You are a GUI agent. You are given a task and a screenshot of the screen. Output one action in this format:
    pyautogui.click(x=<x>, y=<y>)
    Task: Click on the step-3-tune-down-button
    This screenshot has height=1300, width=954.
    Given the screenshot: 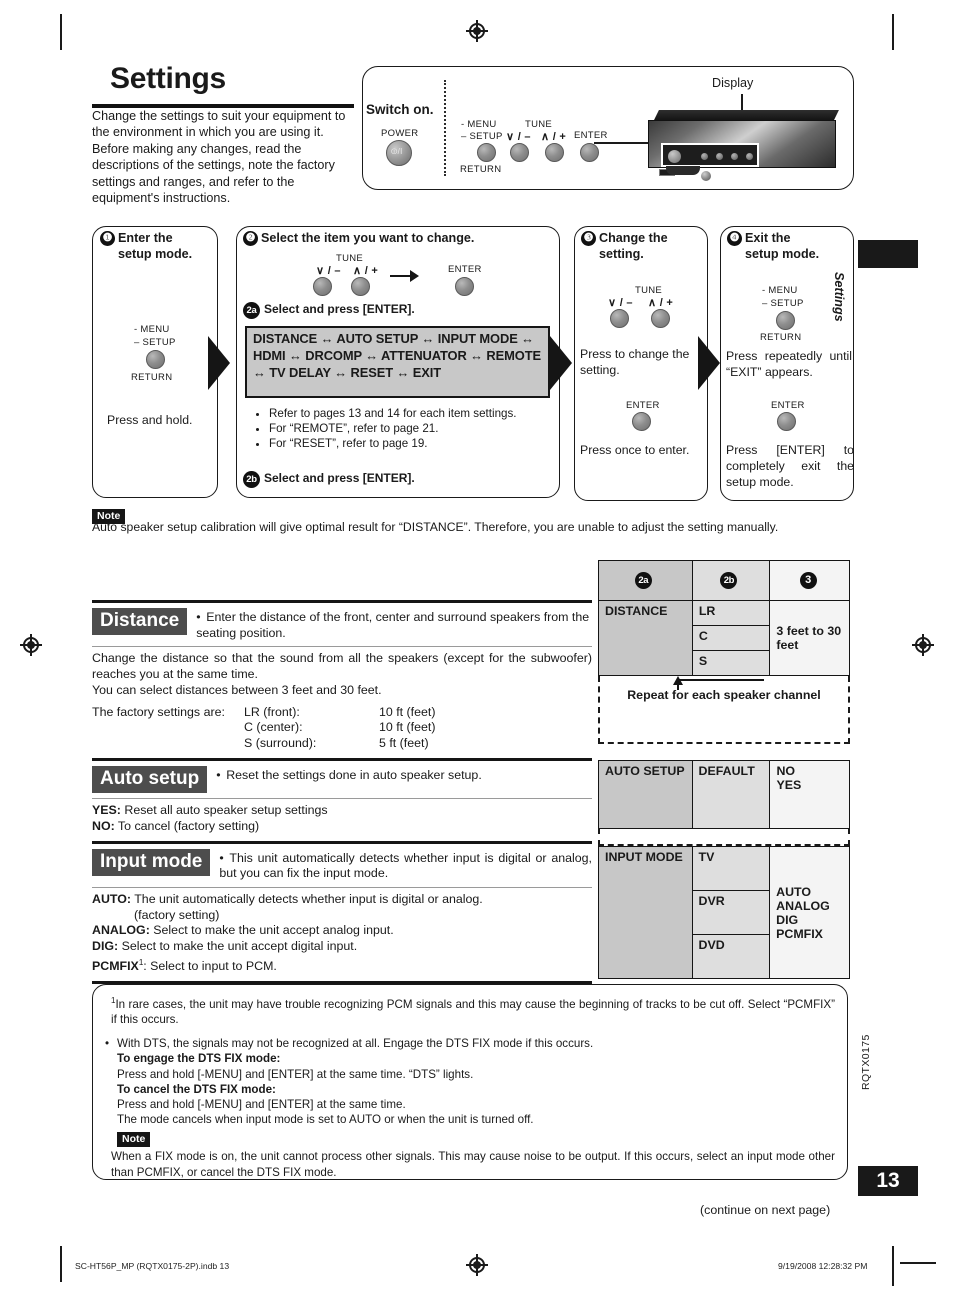 What is the action you would take?
    pyautogui.click(x=619, y=318)
    